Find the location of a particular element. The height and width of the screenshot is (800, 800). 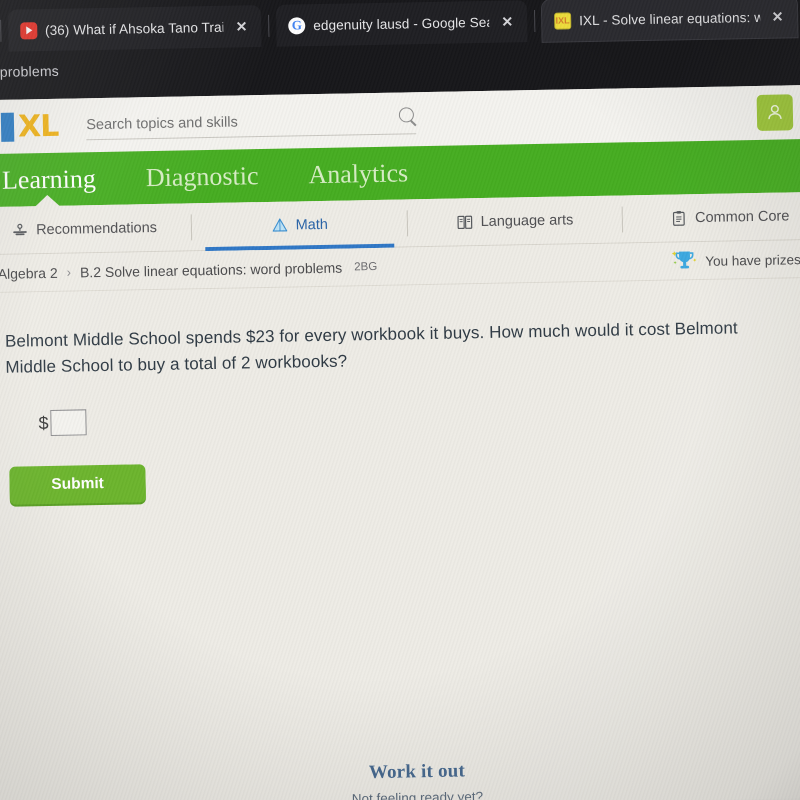

browser-tab-google-search: G edgenuity lausd - Google Search ✕ is located at coordinates (401, 23).